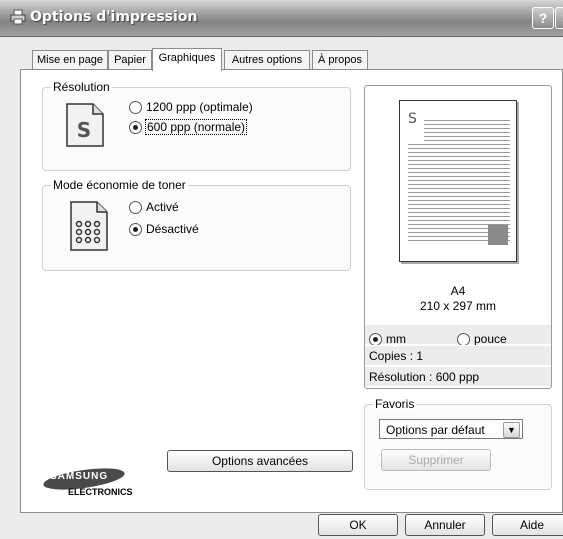  I want to click on samsung-logo-brand: SAMSUNG, so click(79, 476).